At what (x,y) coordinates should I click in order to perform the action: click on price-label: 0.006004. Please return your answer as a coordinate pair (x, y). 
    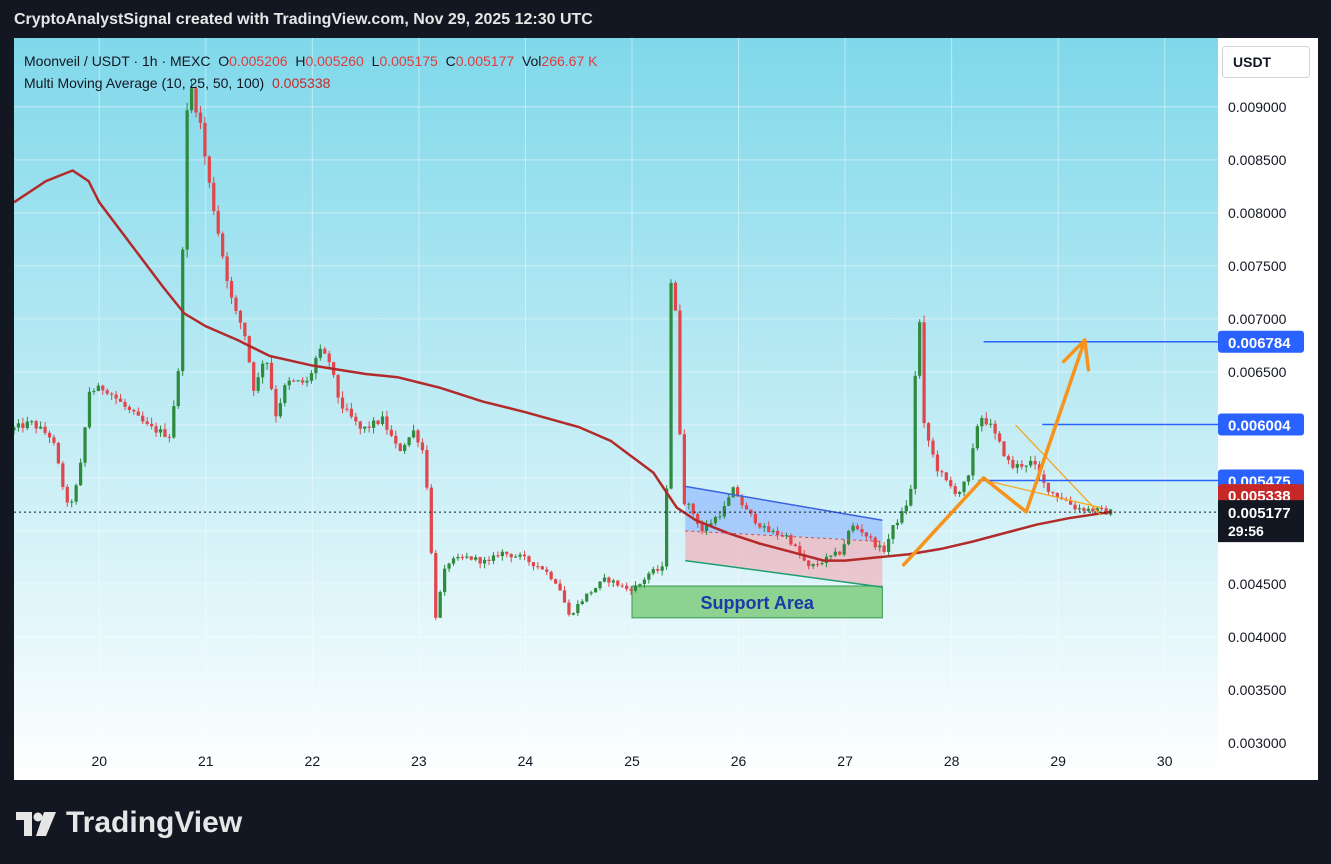
    Looking at the image, I should click on (1259, 425).